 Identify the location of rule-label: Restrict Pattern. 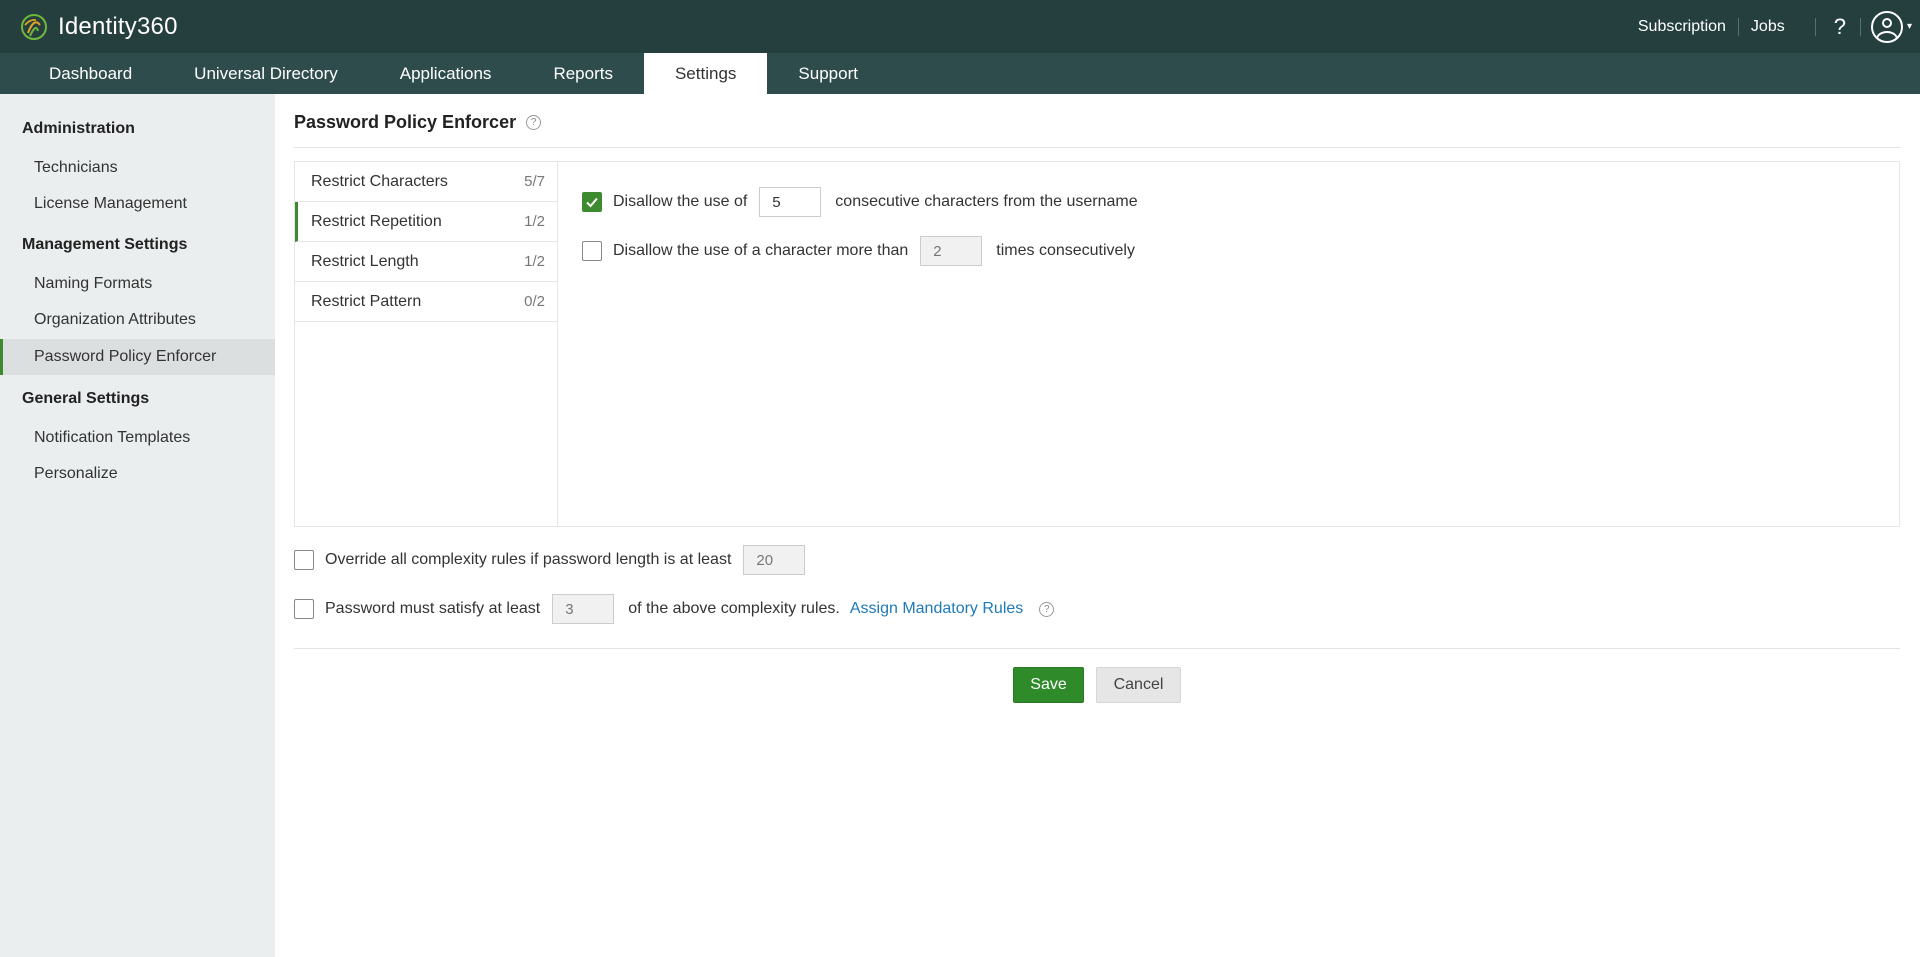
(366, 301).